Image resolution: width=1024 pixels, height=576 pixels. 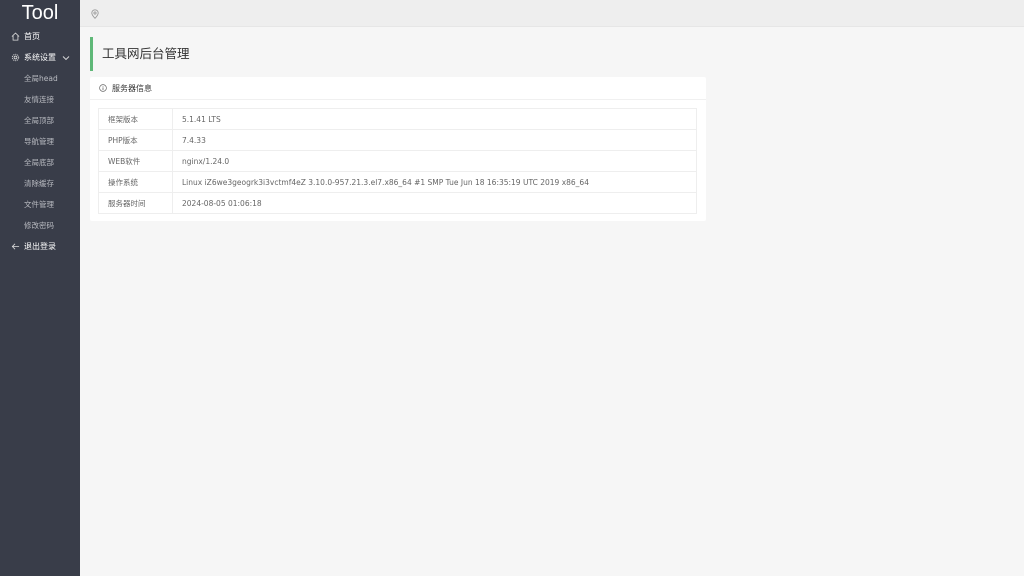 I want to click on sidebar-item-friend-links: 友情连接, so click(x=40, y=99).